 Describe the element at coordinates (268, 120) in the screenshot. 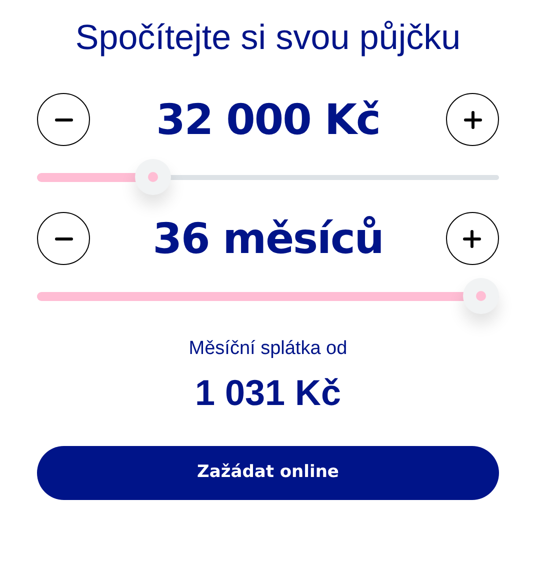

I see `stepper-value: 32 000 Kč` at that location.